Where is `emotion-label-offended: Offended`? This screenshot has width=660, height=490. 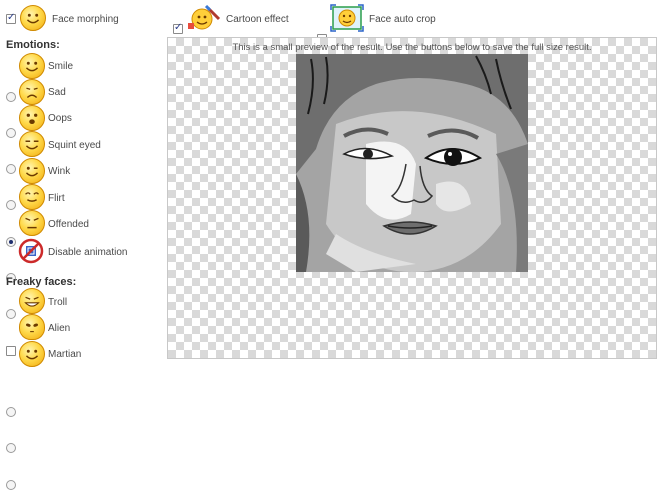
emotion-label-offended: Offended is located at coordinates (68, 224).